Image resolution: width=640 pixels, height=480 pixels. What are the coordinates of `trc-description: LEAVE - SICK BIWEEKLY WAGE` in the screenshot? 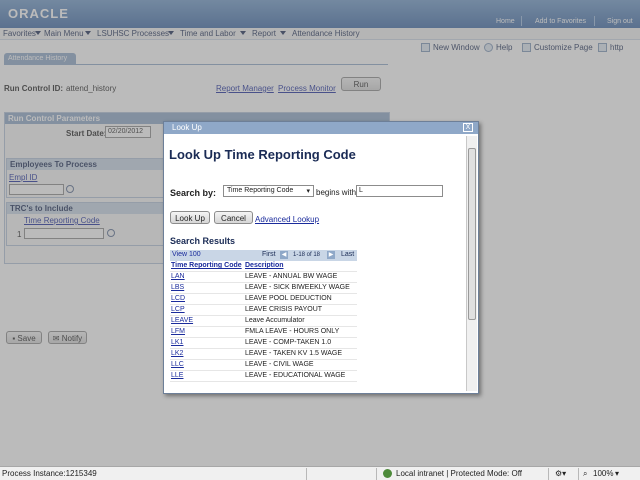 It's located at (297, 287).